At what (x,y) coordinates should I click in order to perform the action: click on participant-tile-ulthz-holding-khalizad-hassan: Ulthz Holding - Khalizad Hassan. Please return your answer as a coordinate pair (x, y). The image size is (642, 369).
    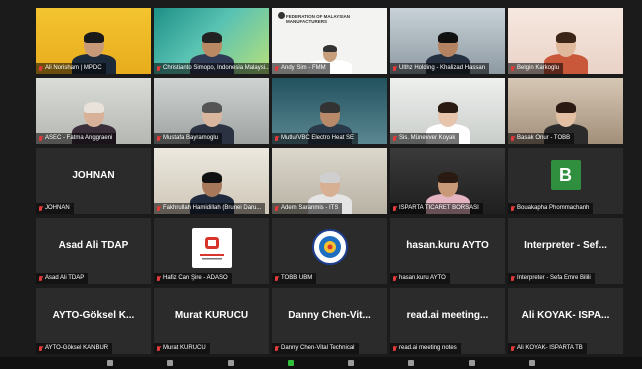
    Looking at the image, I should click on (447, 41).